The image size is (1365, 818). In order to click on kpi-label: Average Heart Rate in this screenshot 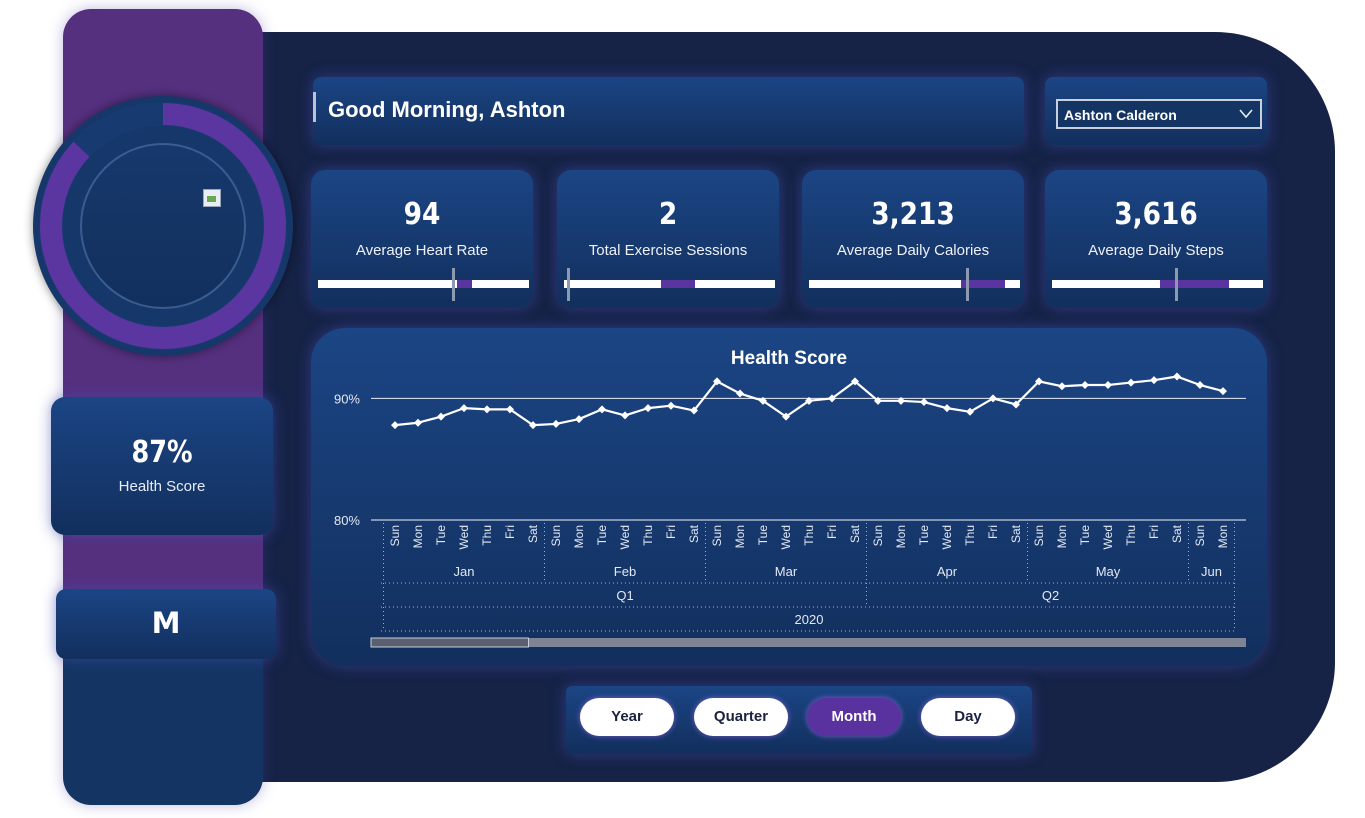, I will do `click(422, 250)`.